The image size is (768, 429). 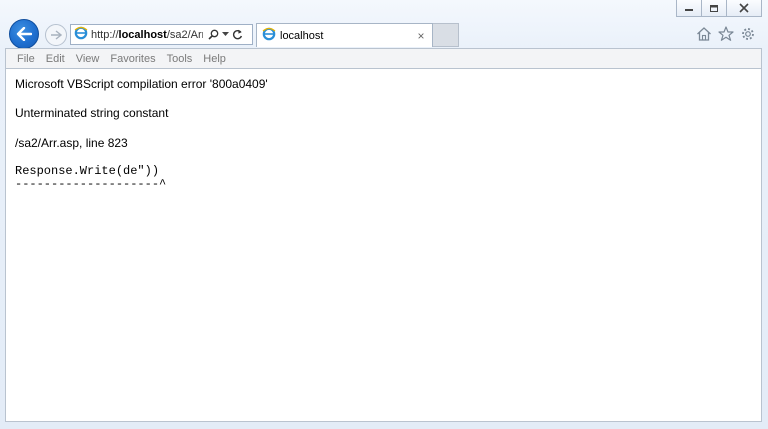 What do you see at coordinates (214, 59) in the screenshot?
I see `menu-help: Help` at bounding box center [214, 59].